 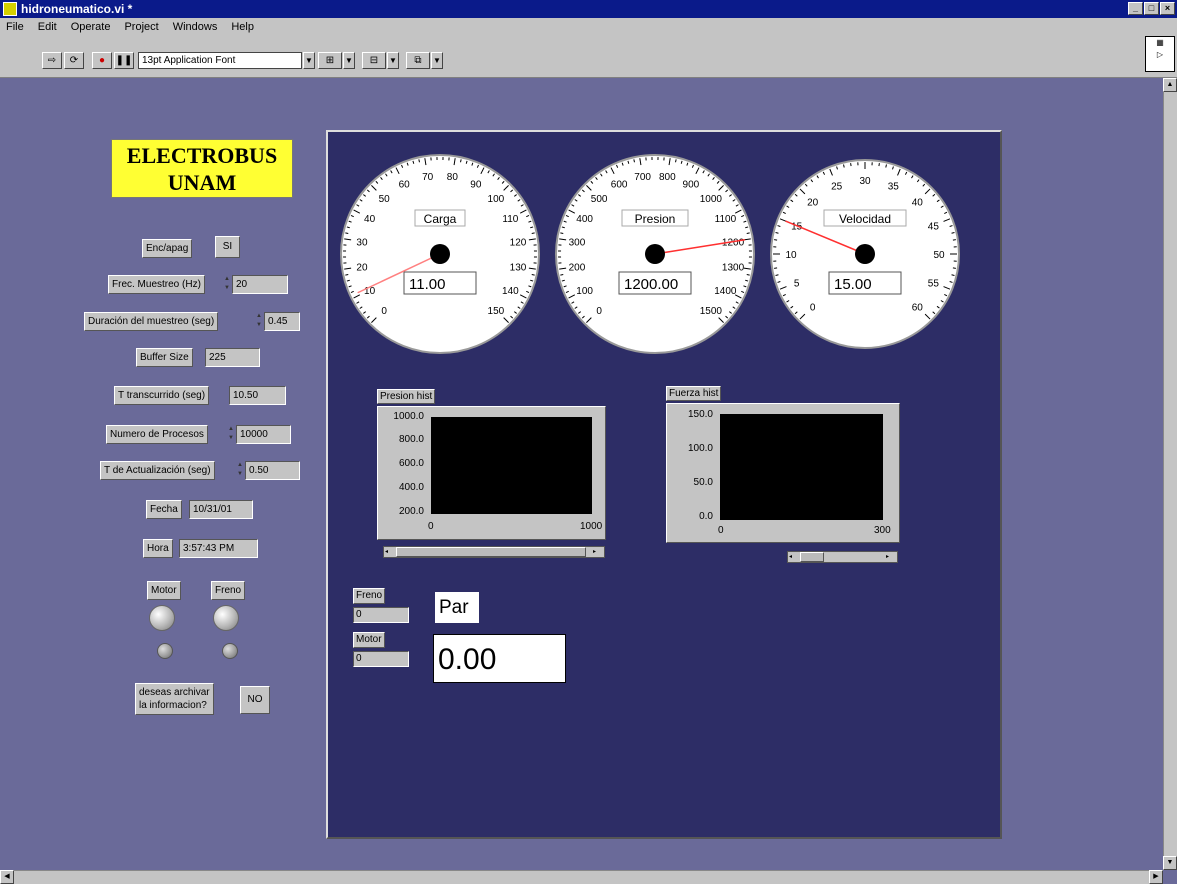 I want to click on labview-vi-icon, so click(x=10, y=9).